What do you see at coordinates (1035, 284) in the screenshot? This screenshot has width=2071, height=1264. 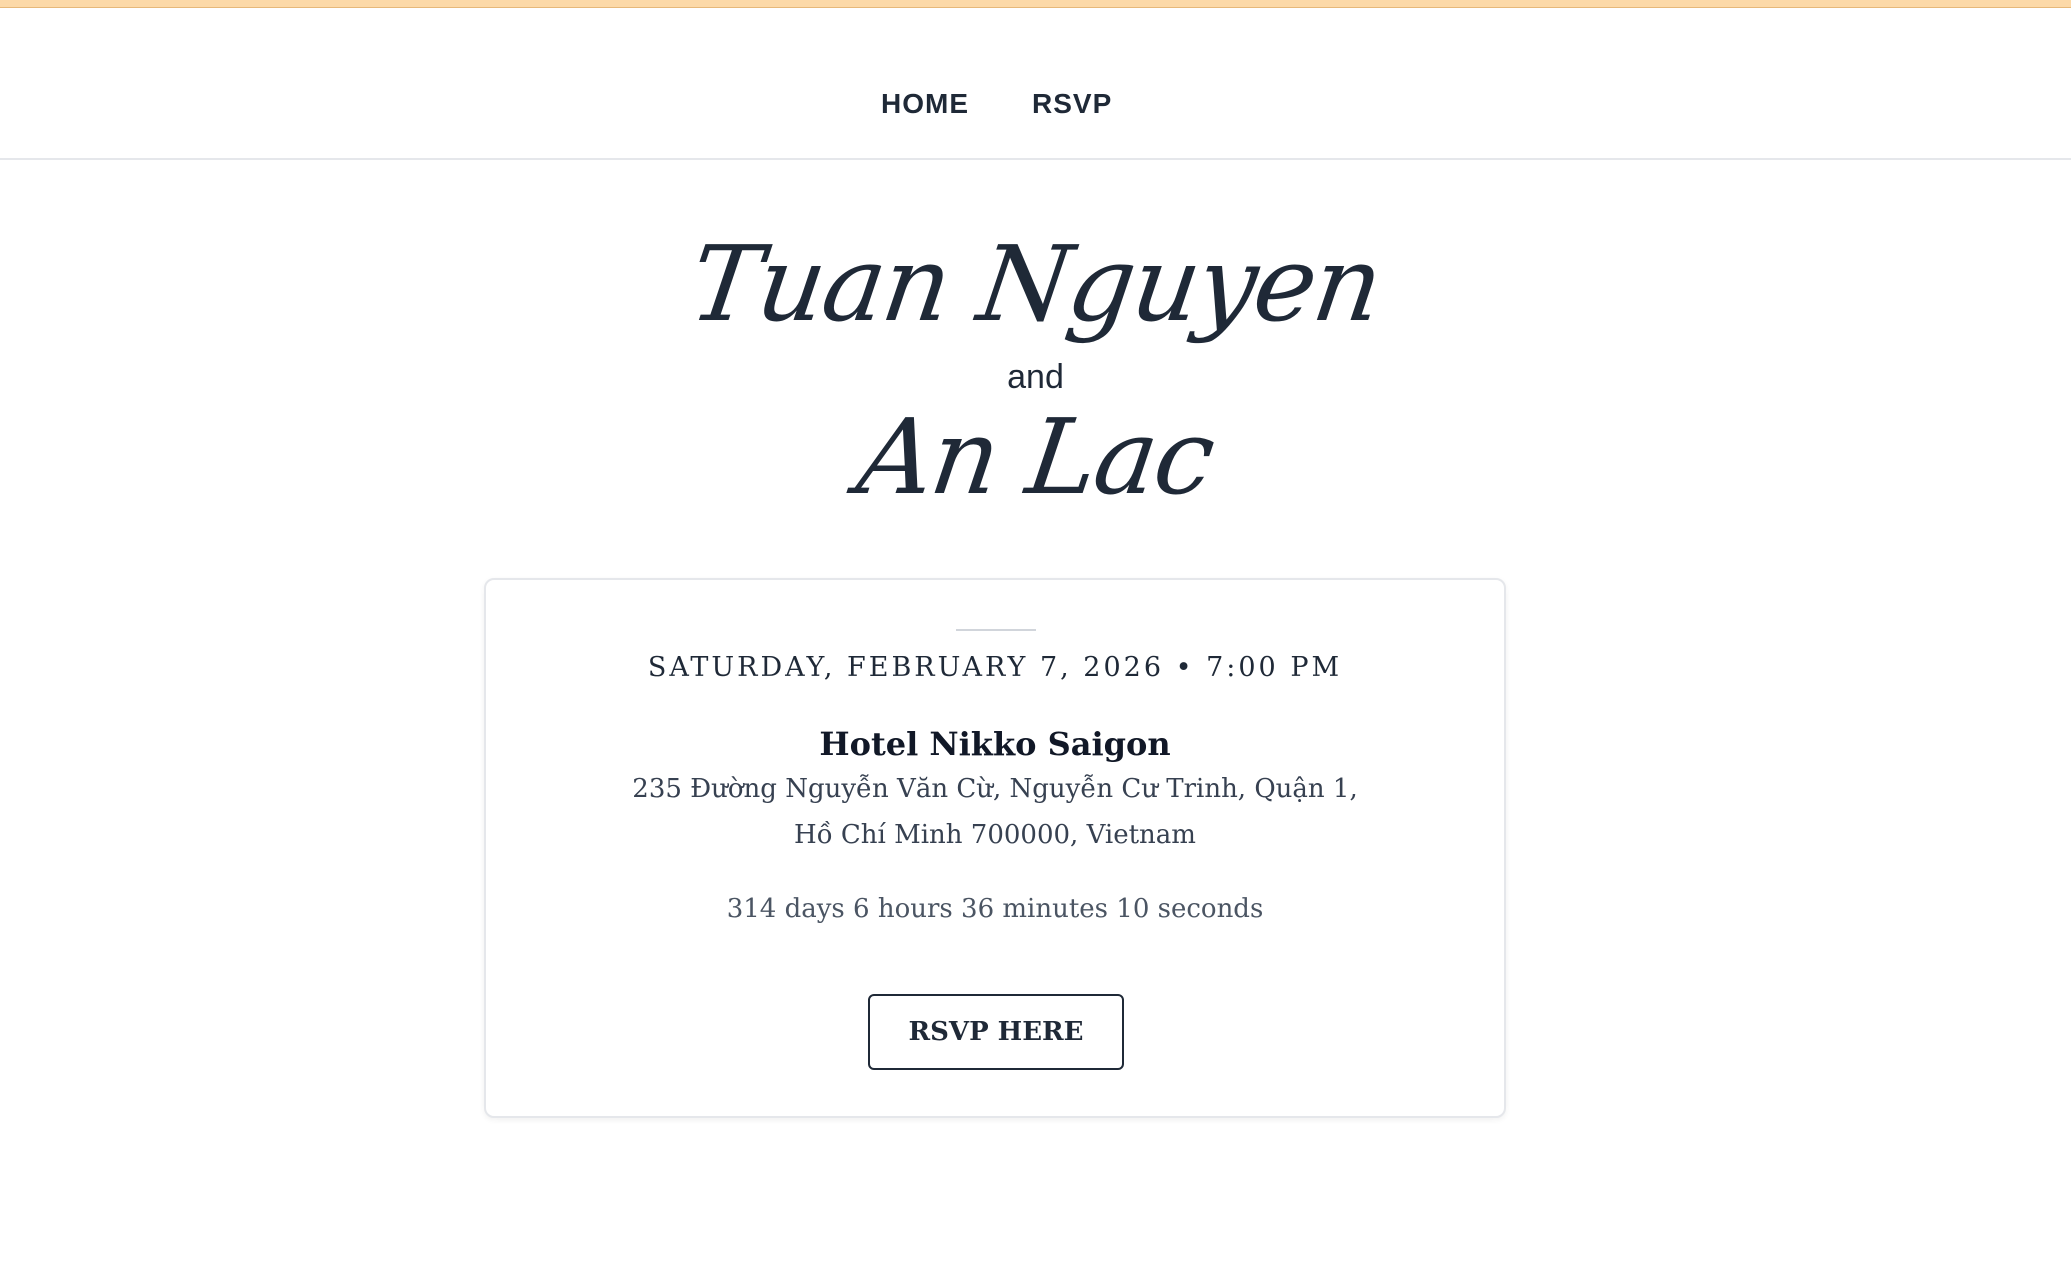 I see `partner-1-name: Tuan Nguyen` at bounding box center [1035, 284].